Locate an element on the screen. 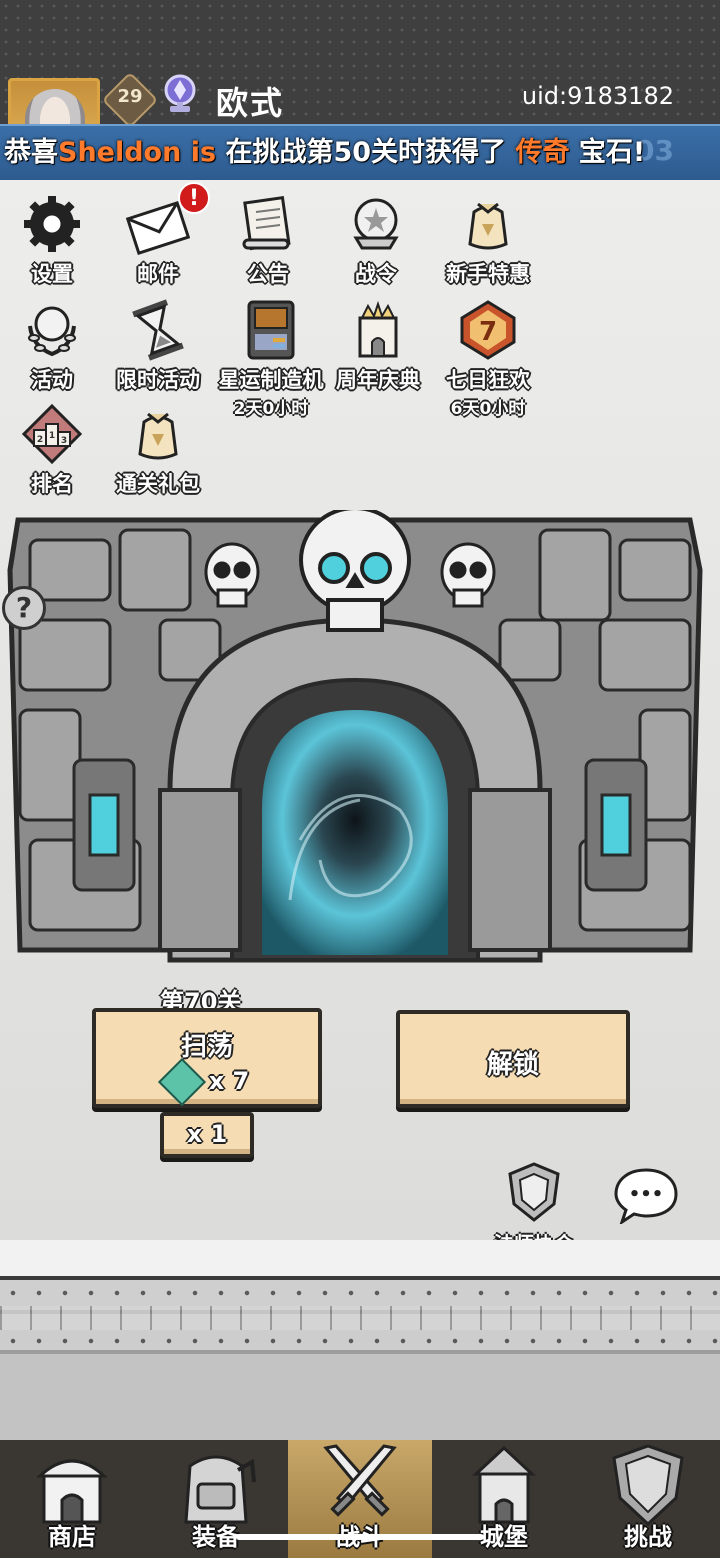  unlock-label: 解锁 is located at coordinates (512, 1065).